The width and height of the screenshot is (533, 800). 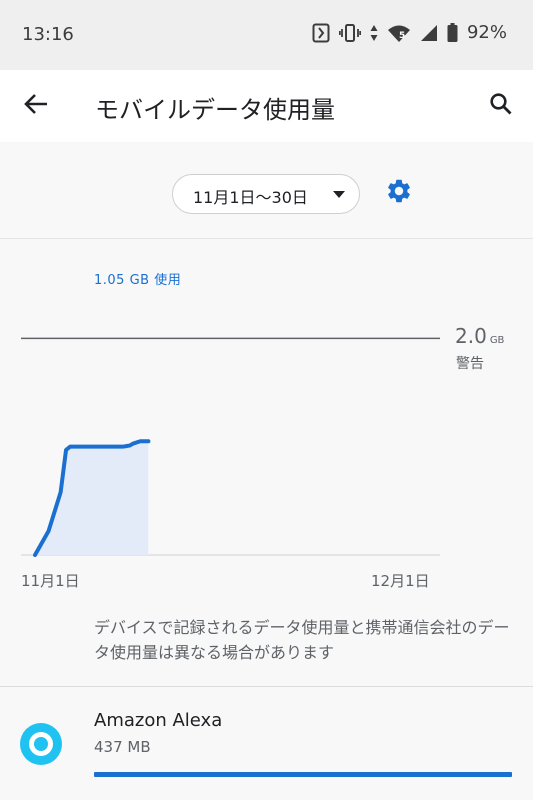 I want to click on nfc-icon, so click(x=321, y=33).